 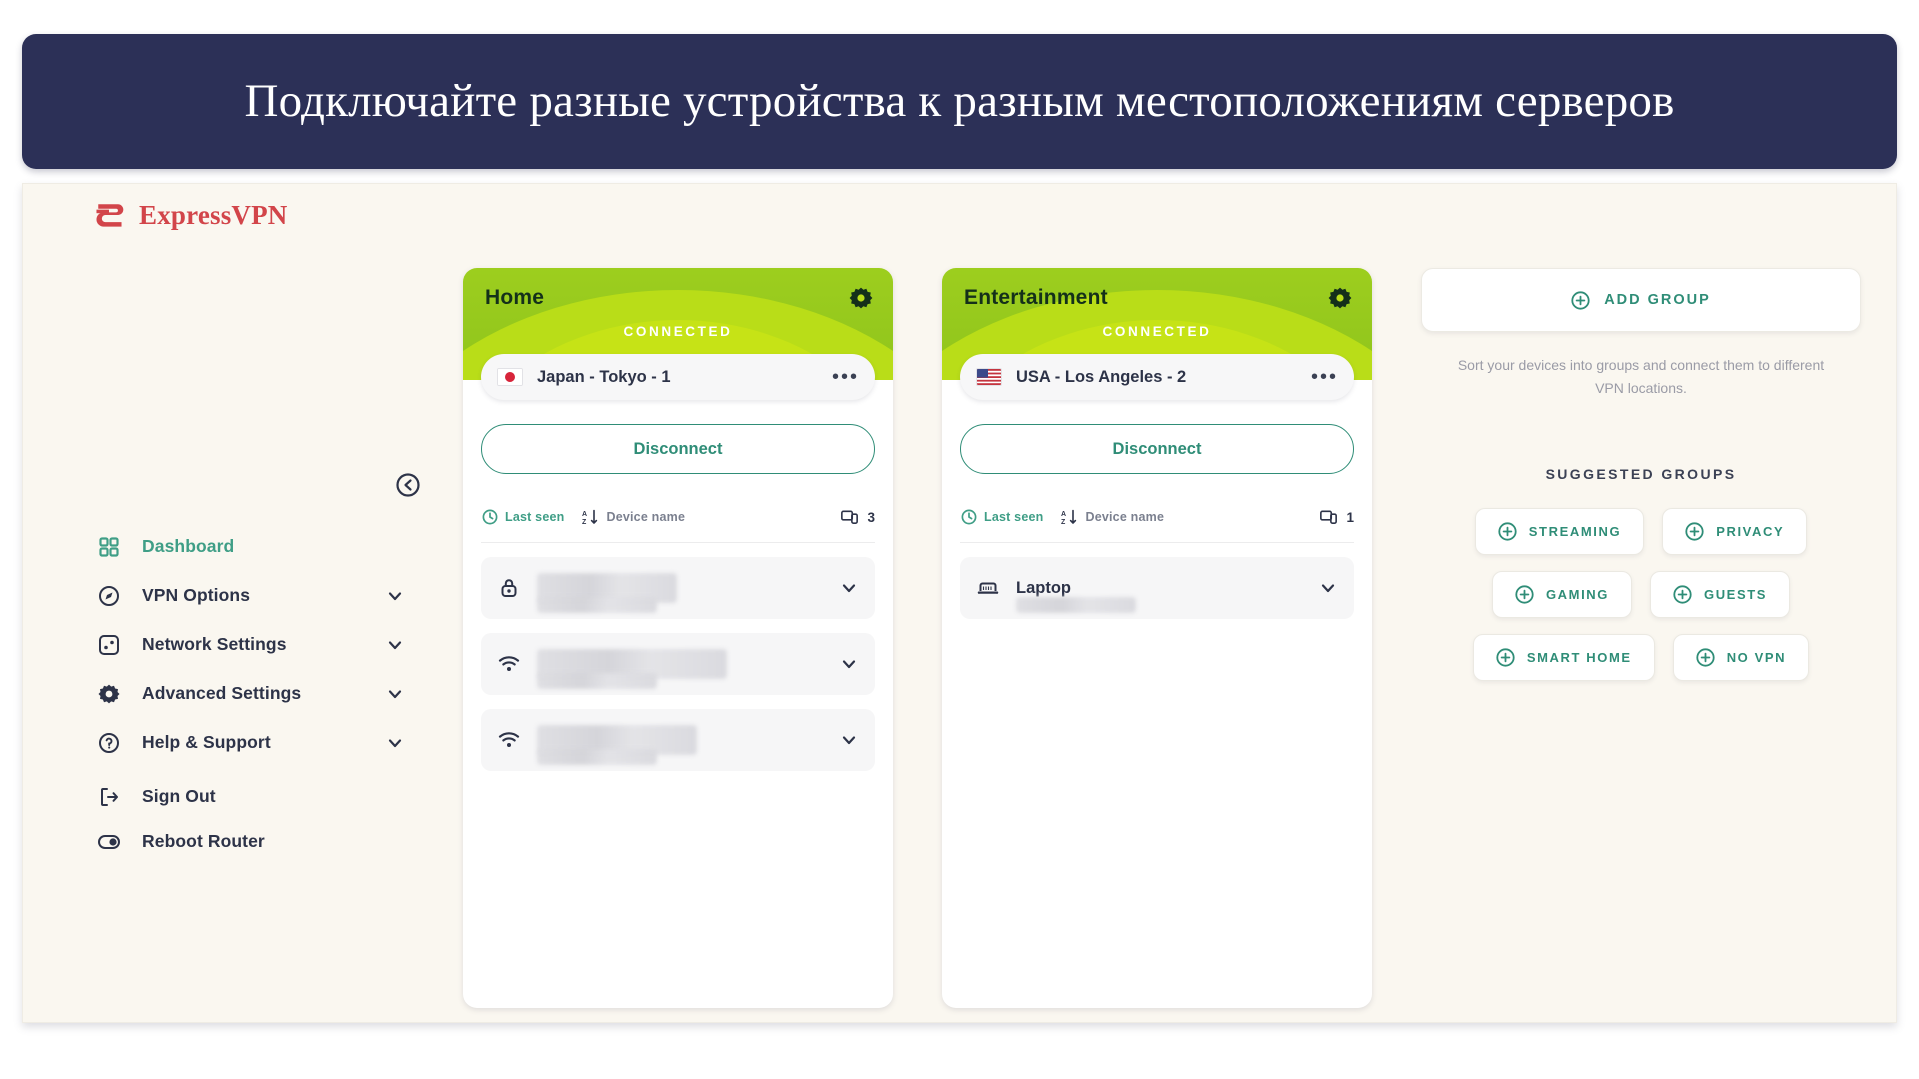 What do you see at coordinates (109, 645) in the screenshot?
I see `network-icon` at bounding box center [109, 645].